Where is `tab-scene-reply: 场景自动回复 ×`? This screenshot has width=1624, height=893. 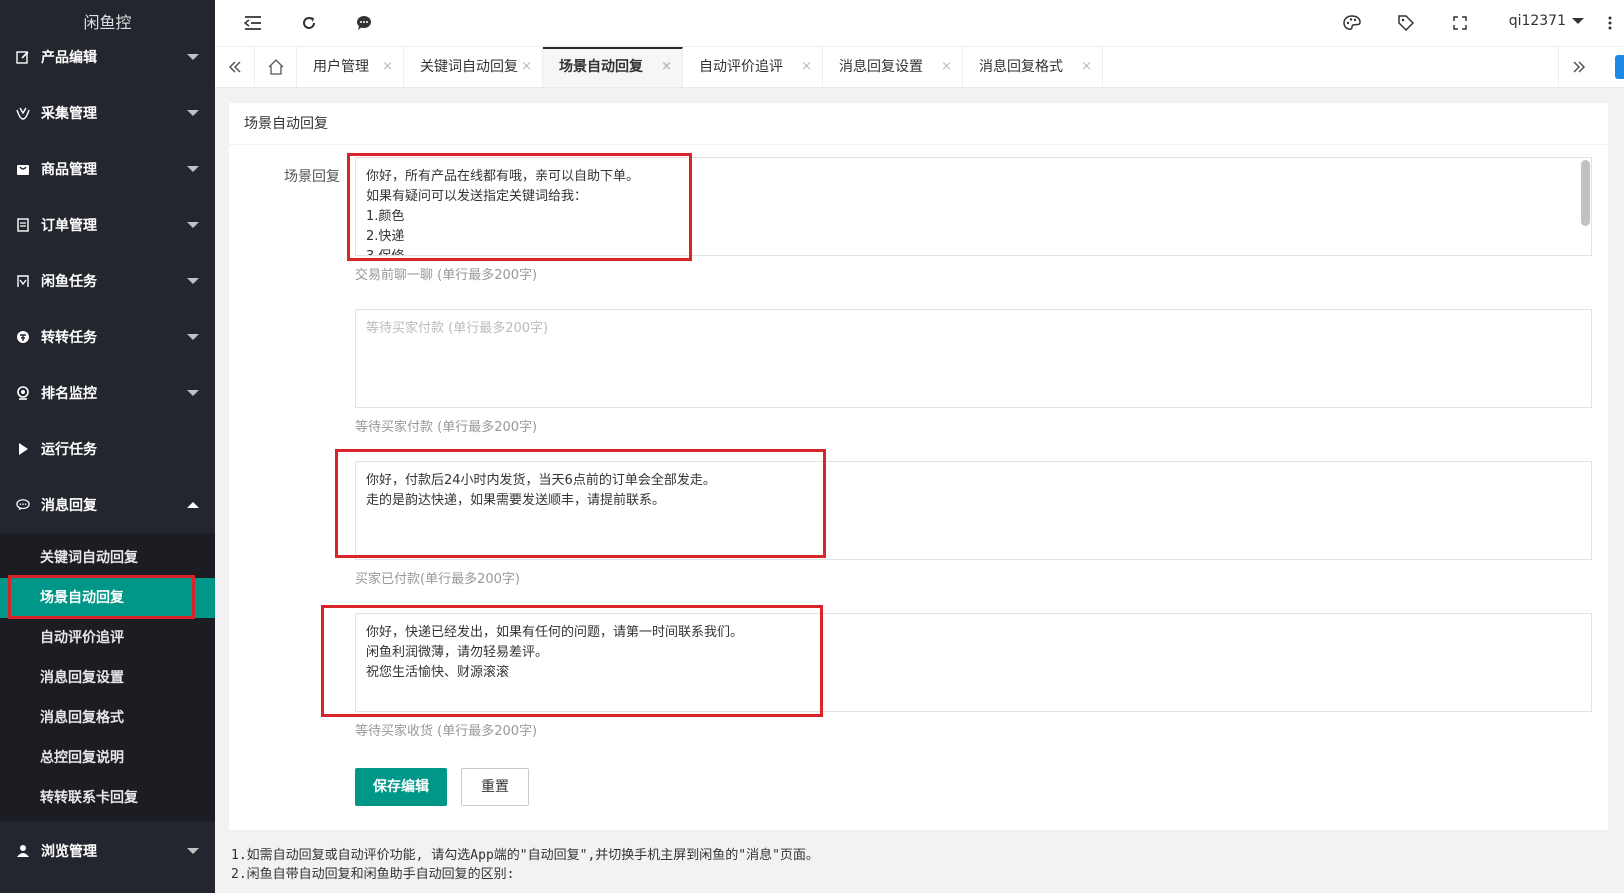
tab-scene-reply: 场景自动回复 × is located at coordinates (613, 67).